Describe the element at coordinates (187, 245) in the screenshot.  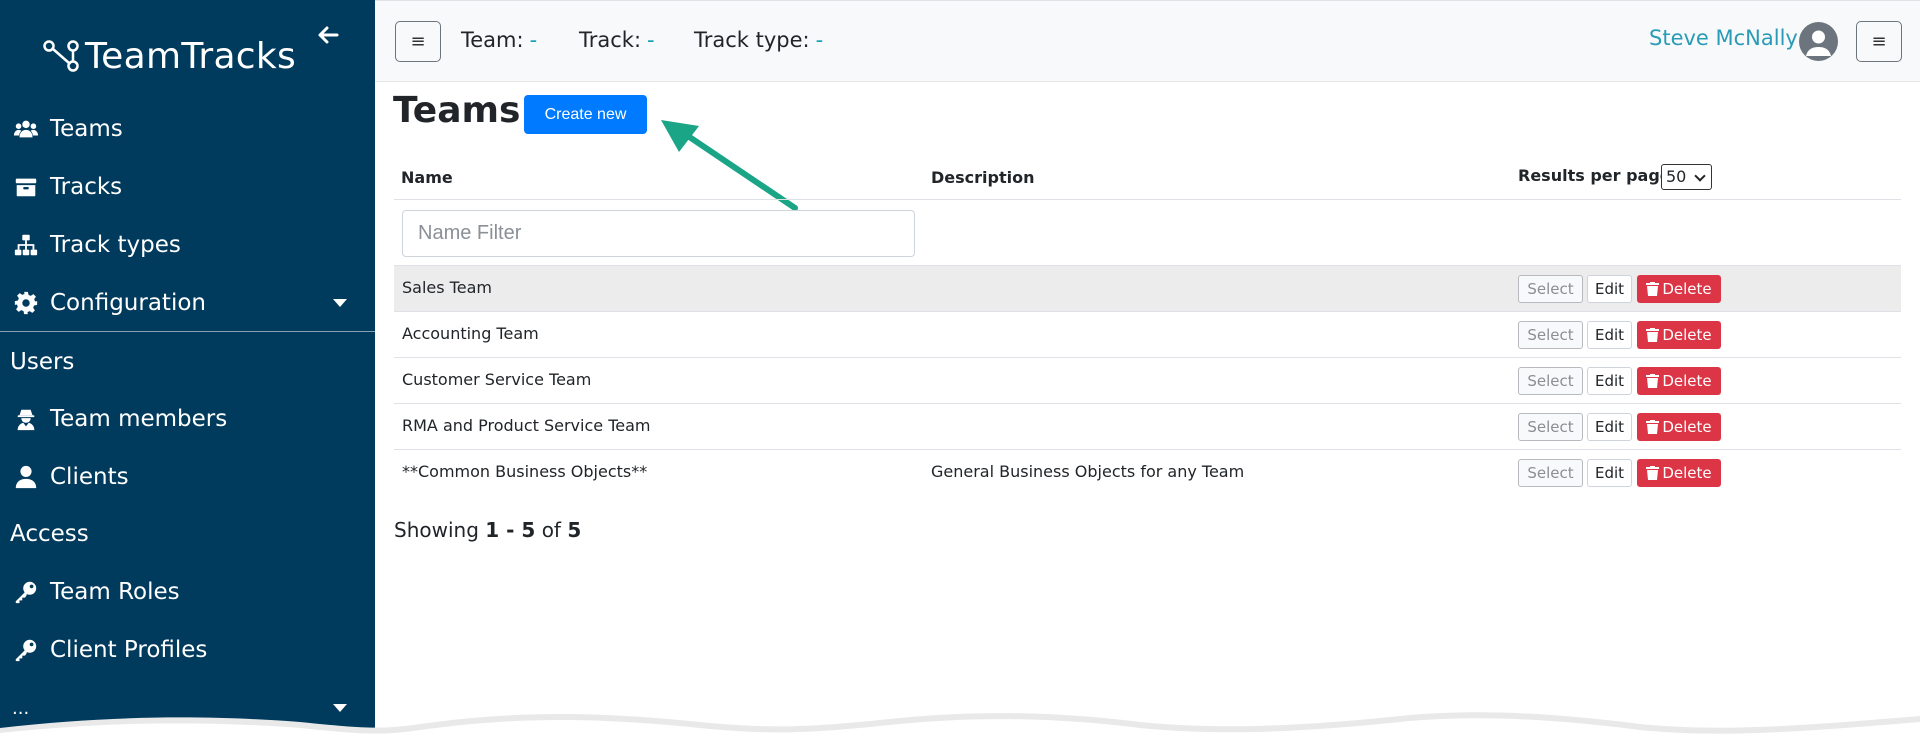
I see `sidebar-item-track-types: Track types` at that location.